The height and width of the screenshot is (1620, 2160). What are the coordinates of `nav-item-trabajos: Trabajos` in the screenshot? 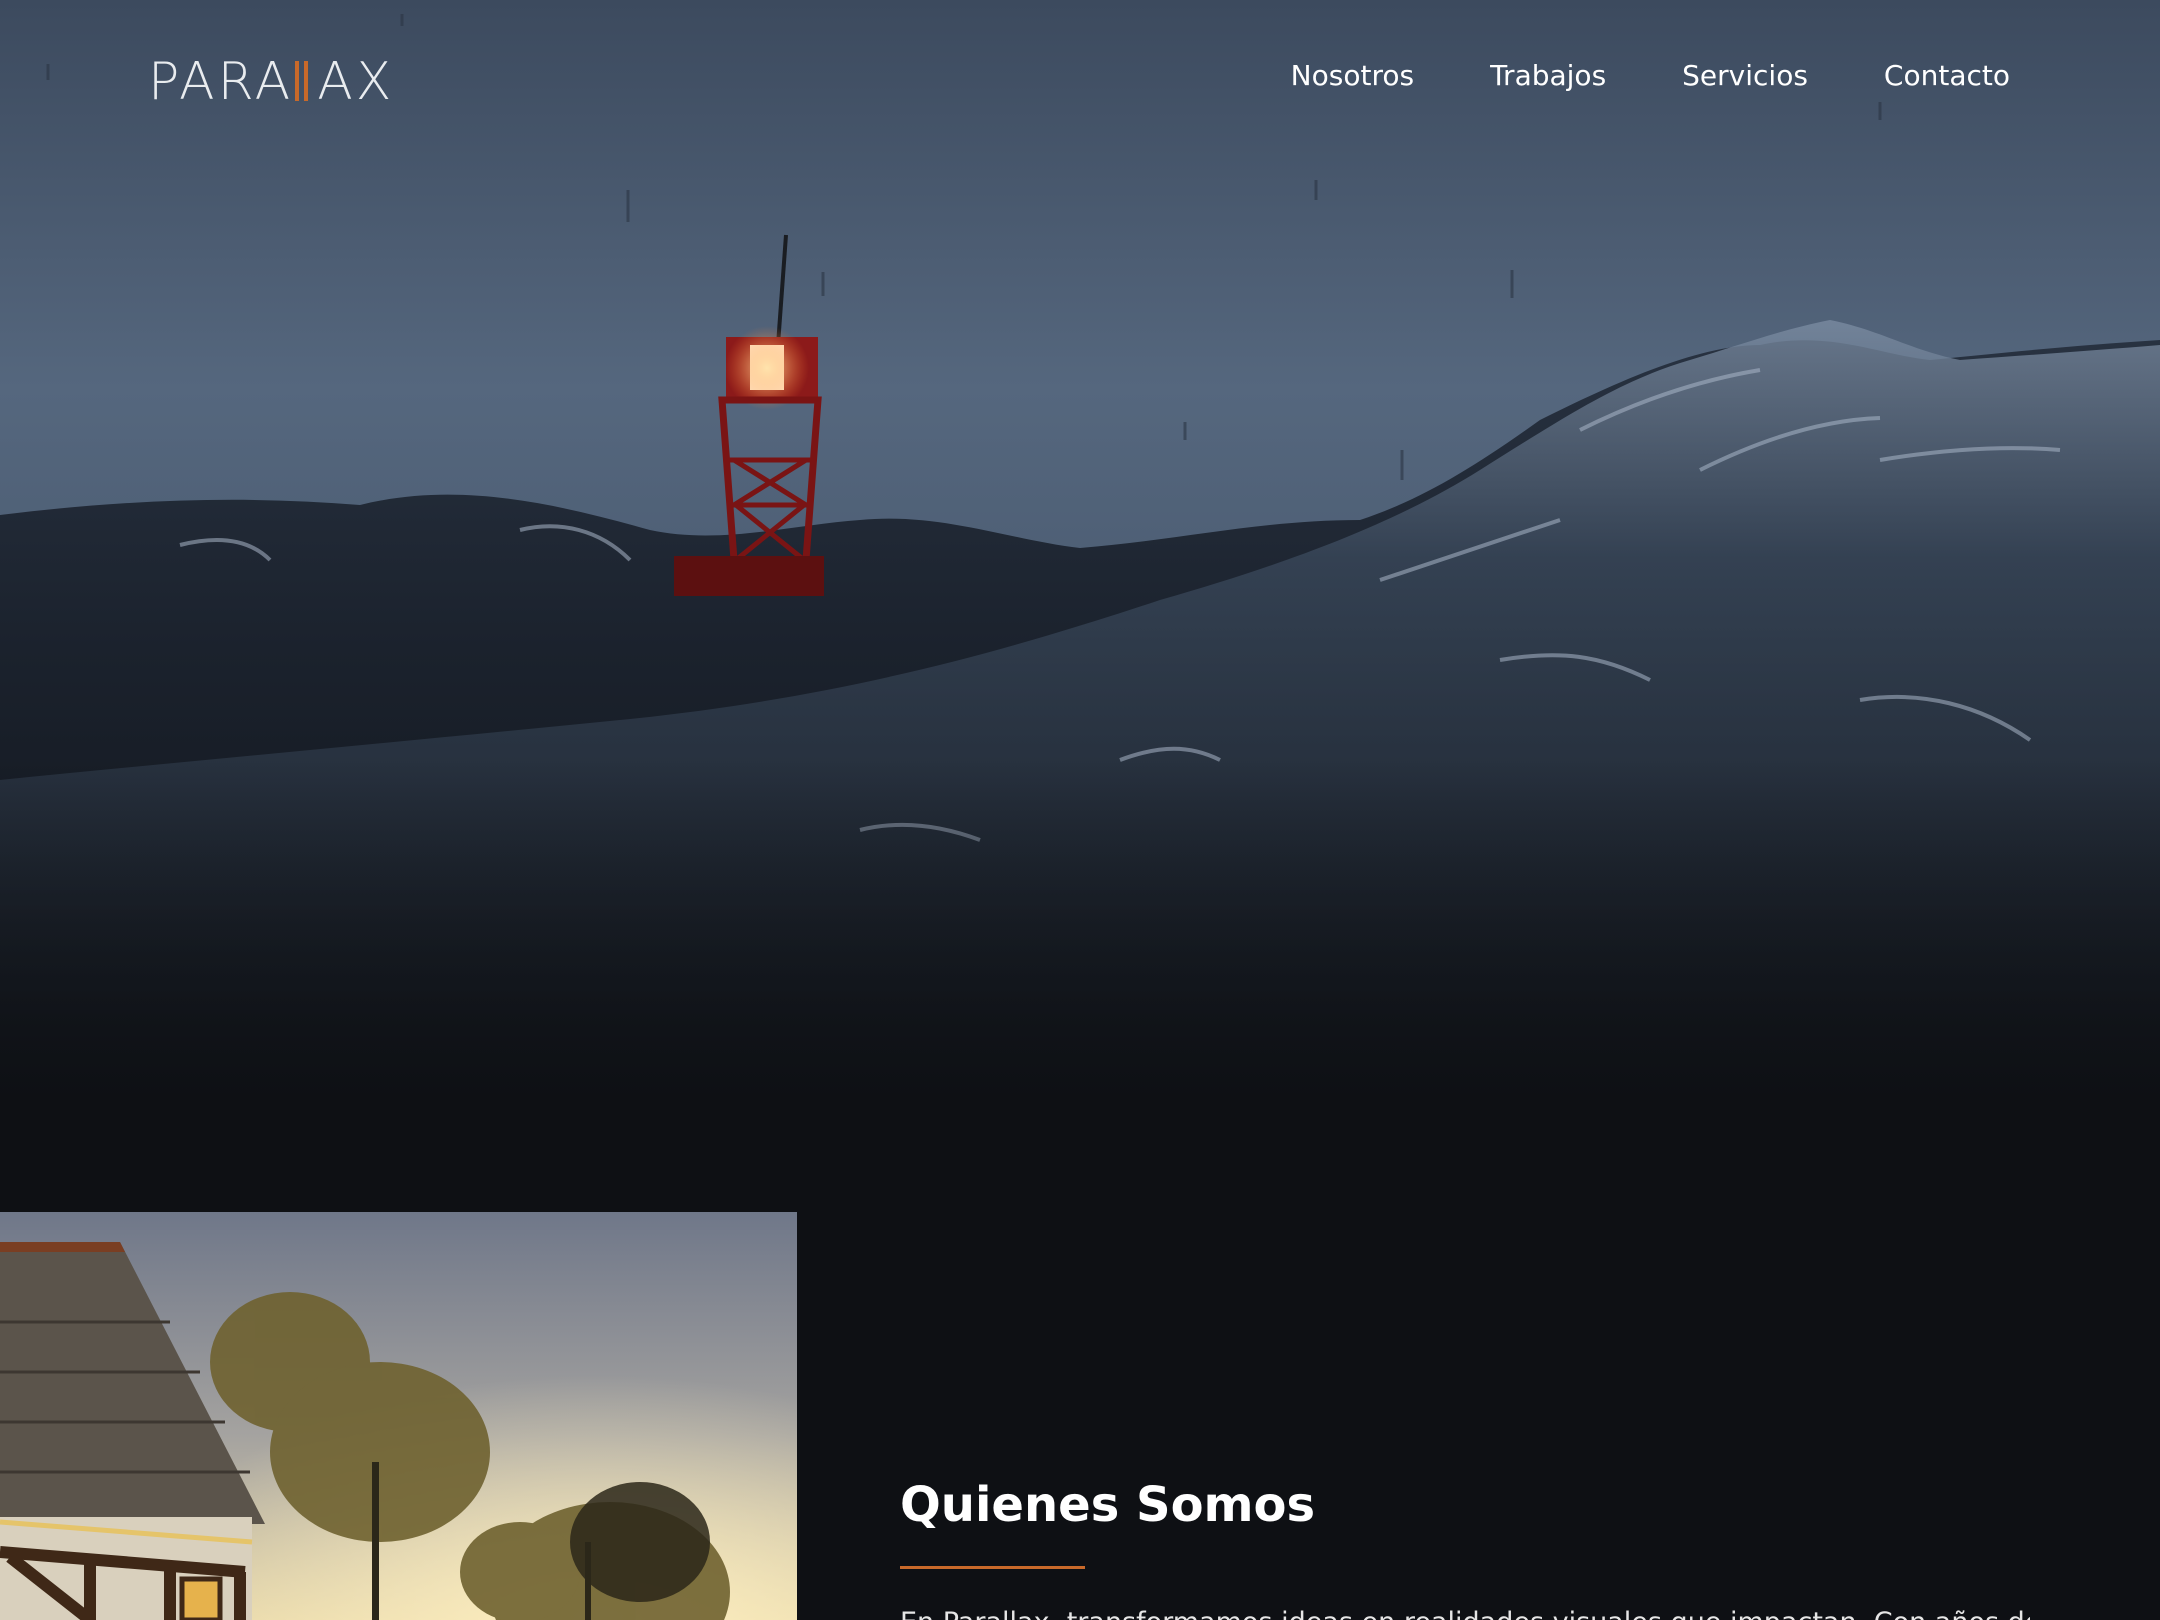 It's located at (1548, 76).